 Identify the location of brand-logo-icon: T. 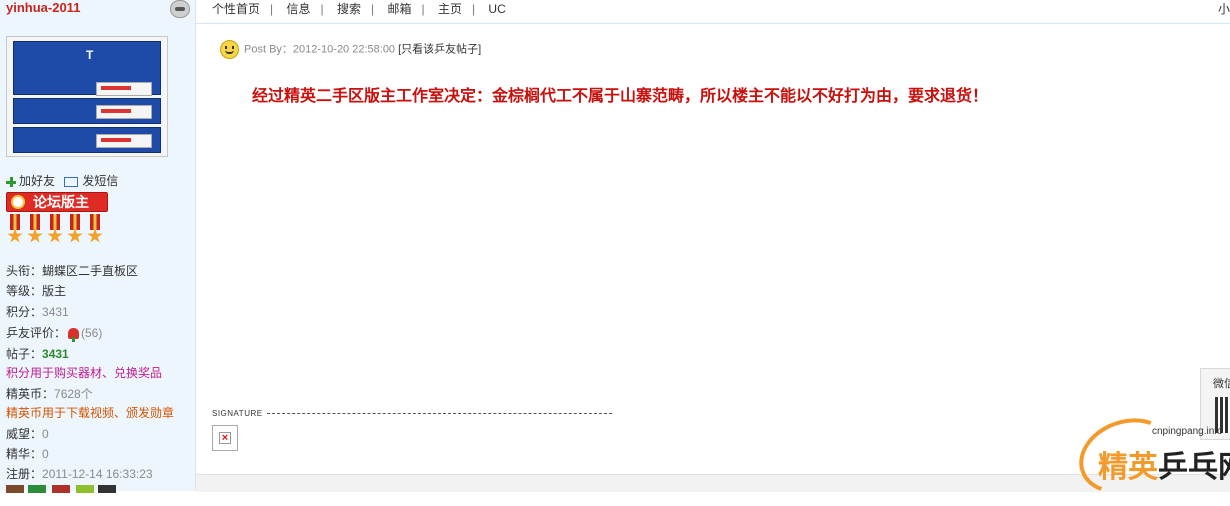
(90, 55).